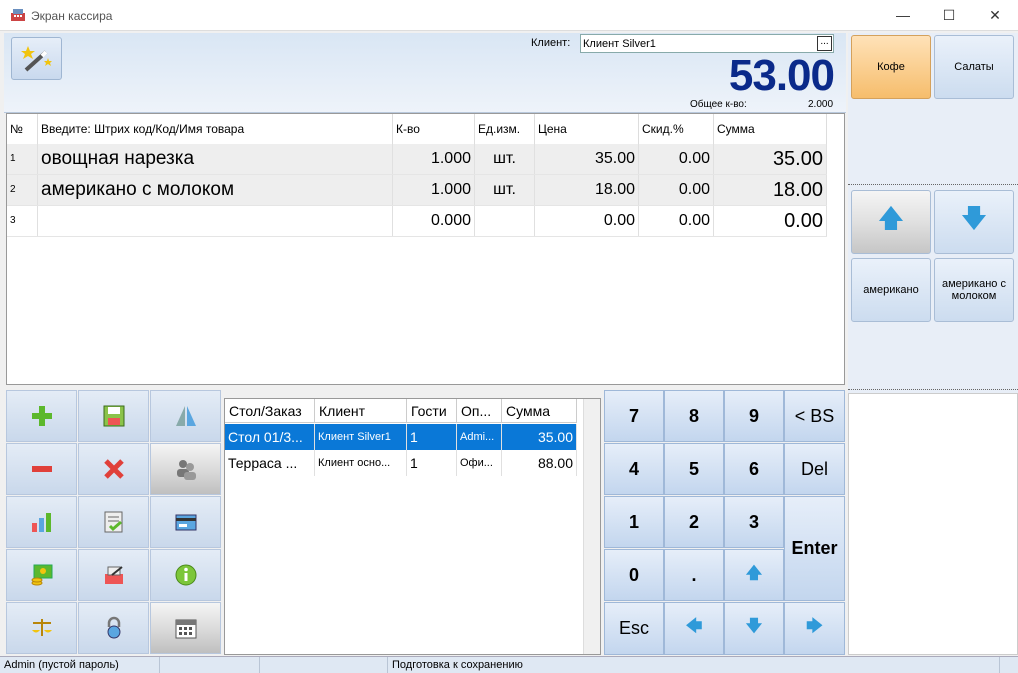  I want to click on calendar-button, so click(185, 628).